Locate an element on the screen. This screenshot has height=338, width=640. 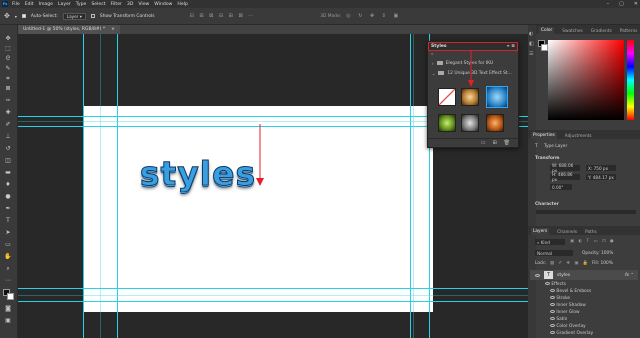
y-field: Y: 484.17 px is located at coordinates (601, 177).